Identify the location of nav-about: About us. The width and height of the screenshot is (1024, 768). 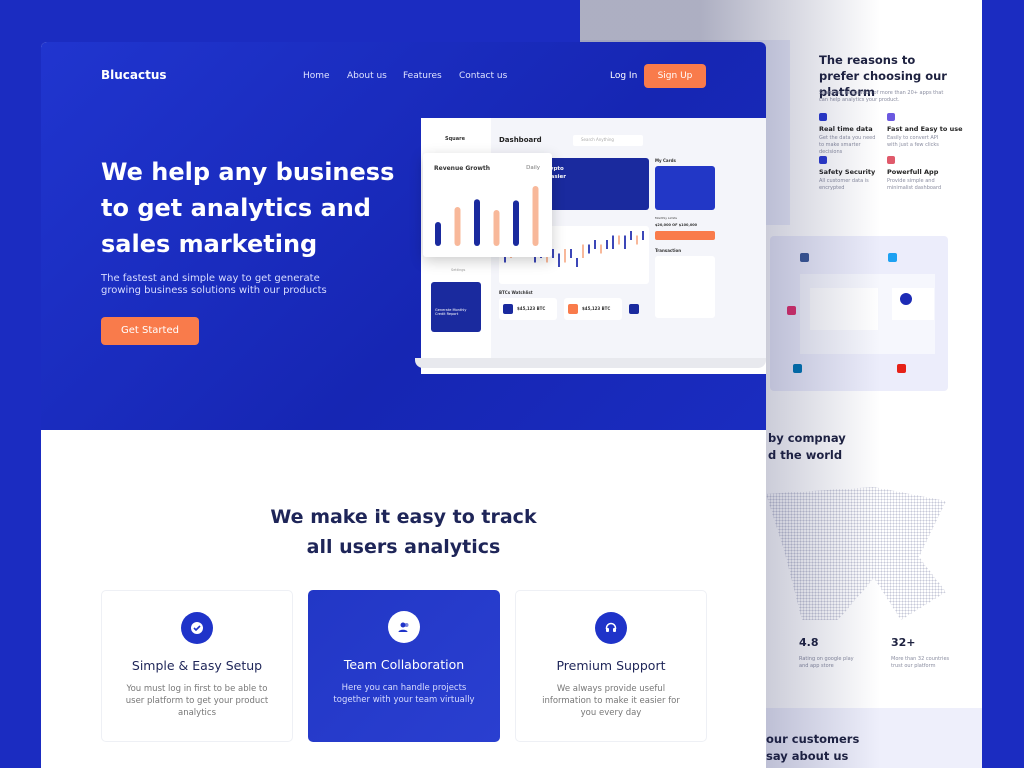
(367, 76).